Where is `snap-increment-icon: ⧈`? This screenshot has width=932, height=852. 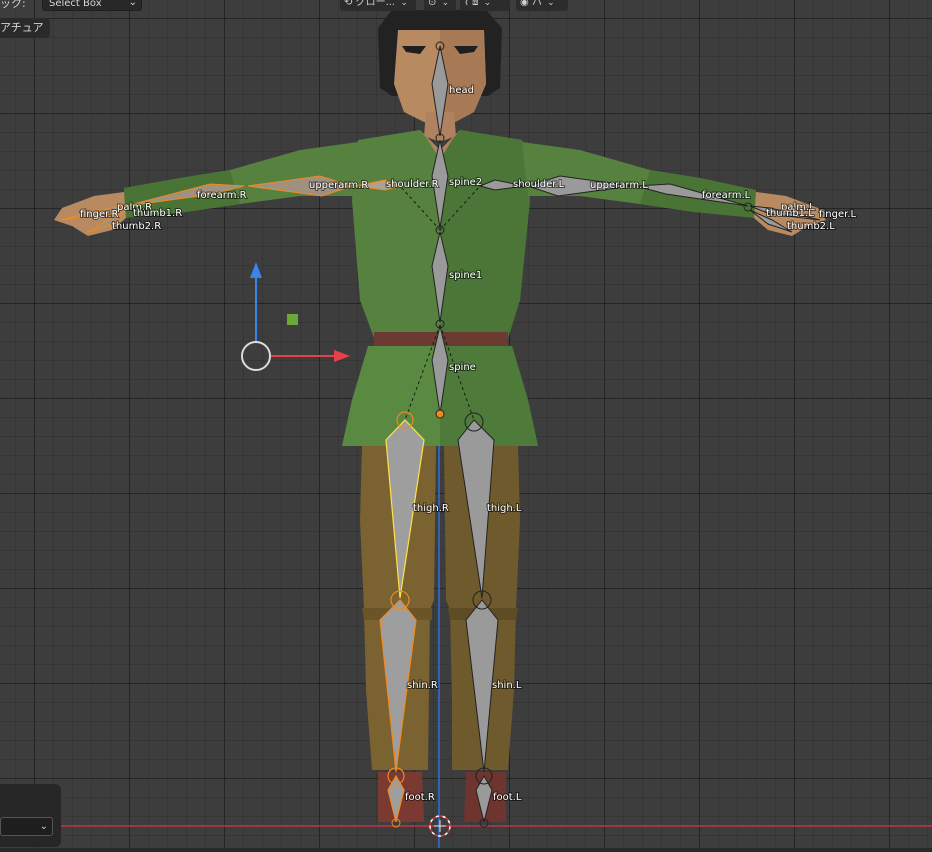 snap-increment-icon: ⧈ is located at coordinates (475, 4).